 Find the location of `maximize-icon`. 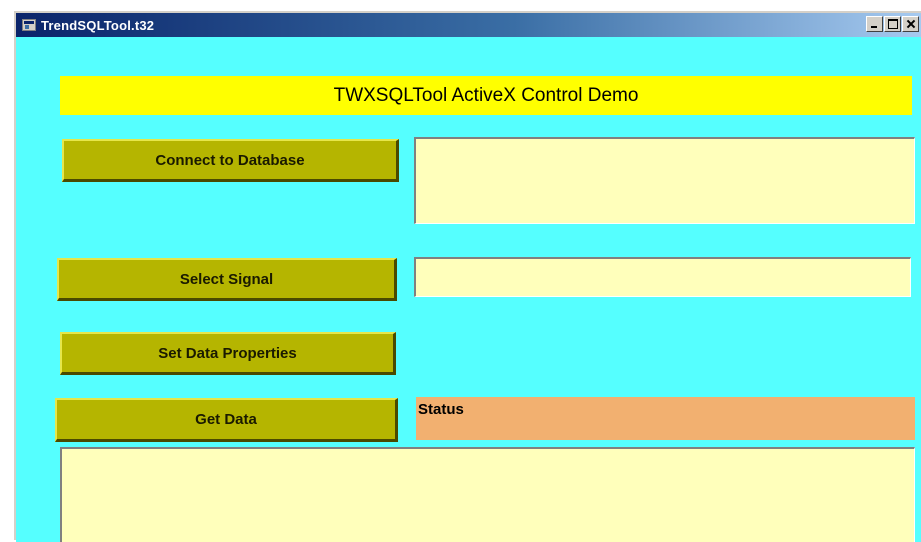

maximize-icon is located at coordinates (892, 24).